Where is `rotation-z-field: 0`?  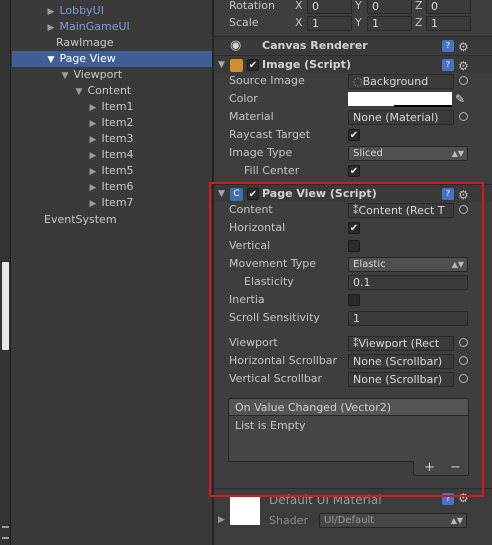 rotation-z-field: 0 is located at coordinates (448, 7).